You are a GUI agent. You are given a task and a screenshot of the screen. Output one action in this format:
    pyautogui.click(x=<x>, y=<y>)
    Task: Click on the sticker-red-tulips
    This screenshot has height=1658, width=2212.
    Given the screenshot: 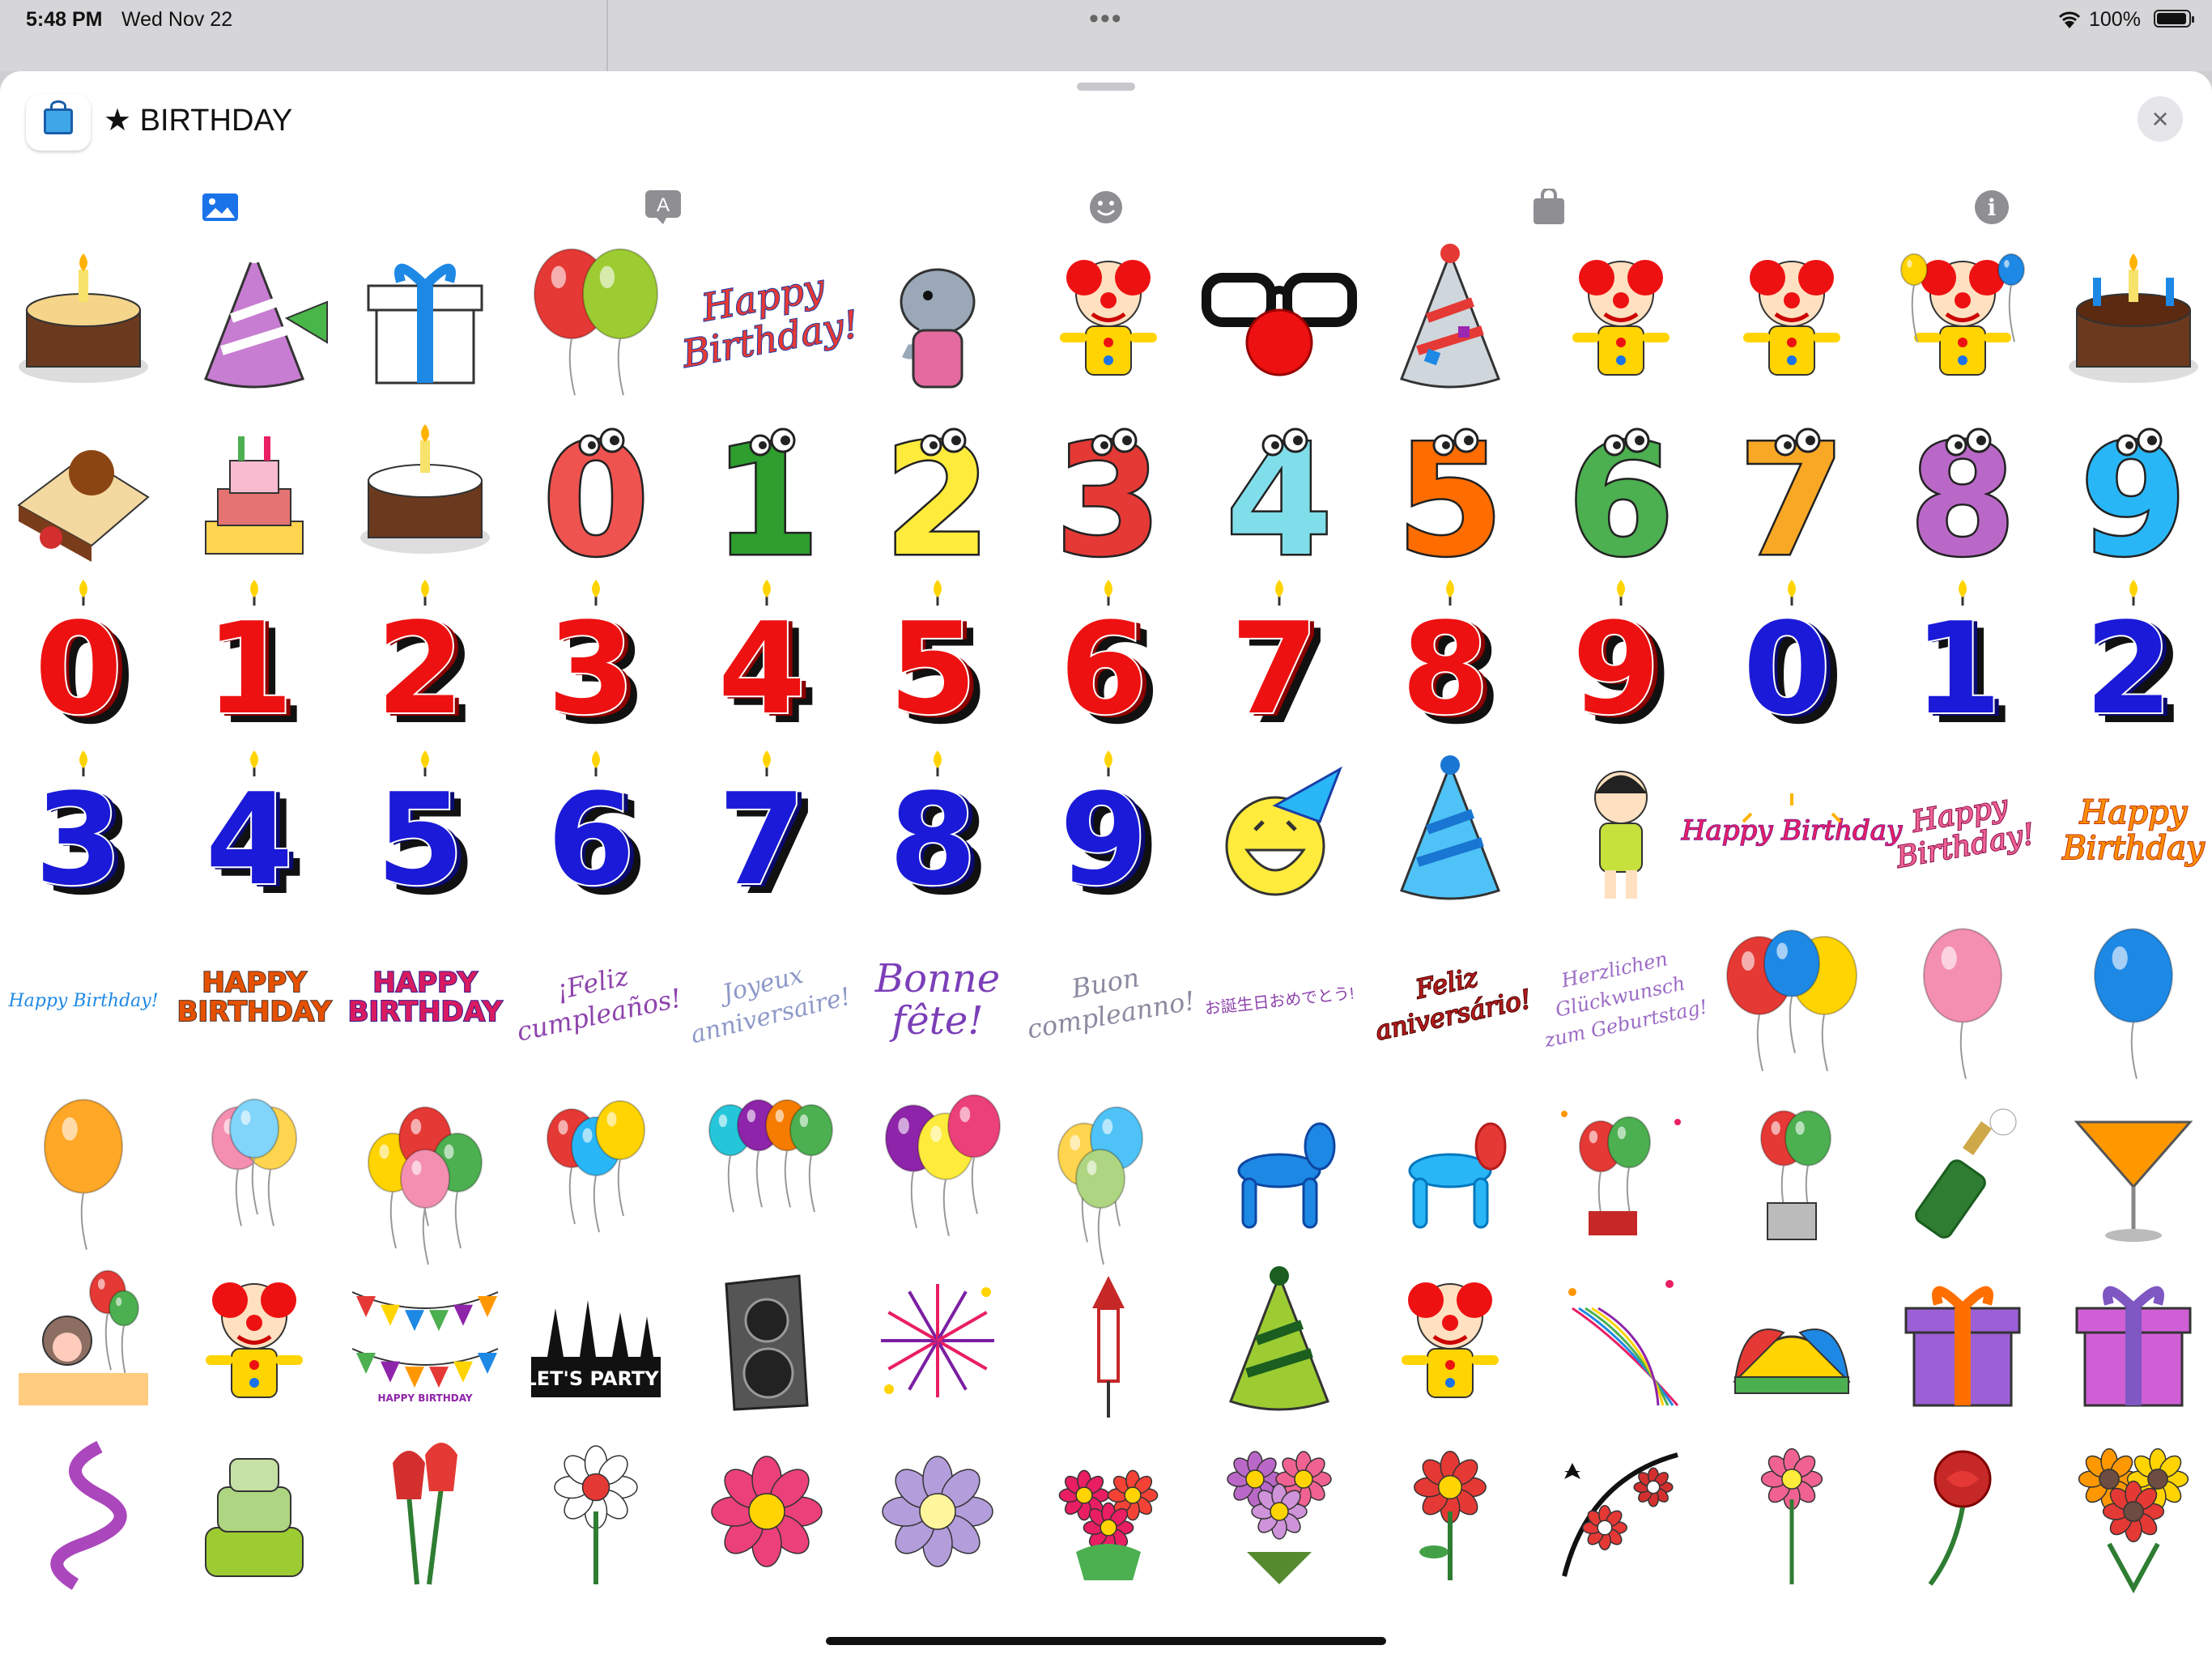 What is the action you would take?
    pyautogui.click(x=425, y=1511)
    